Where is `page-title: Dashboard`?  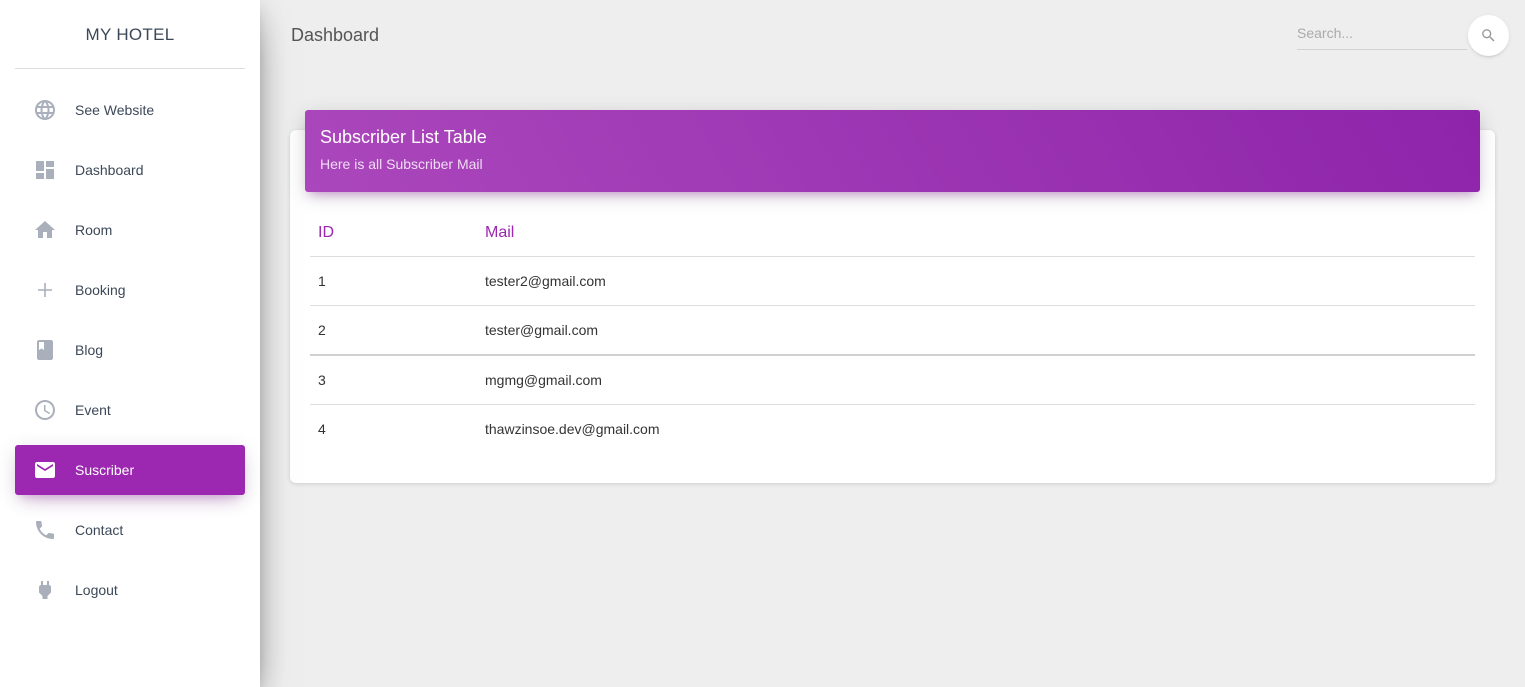 page-title: Dashboard is located at coordinates (335, 35).